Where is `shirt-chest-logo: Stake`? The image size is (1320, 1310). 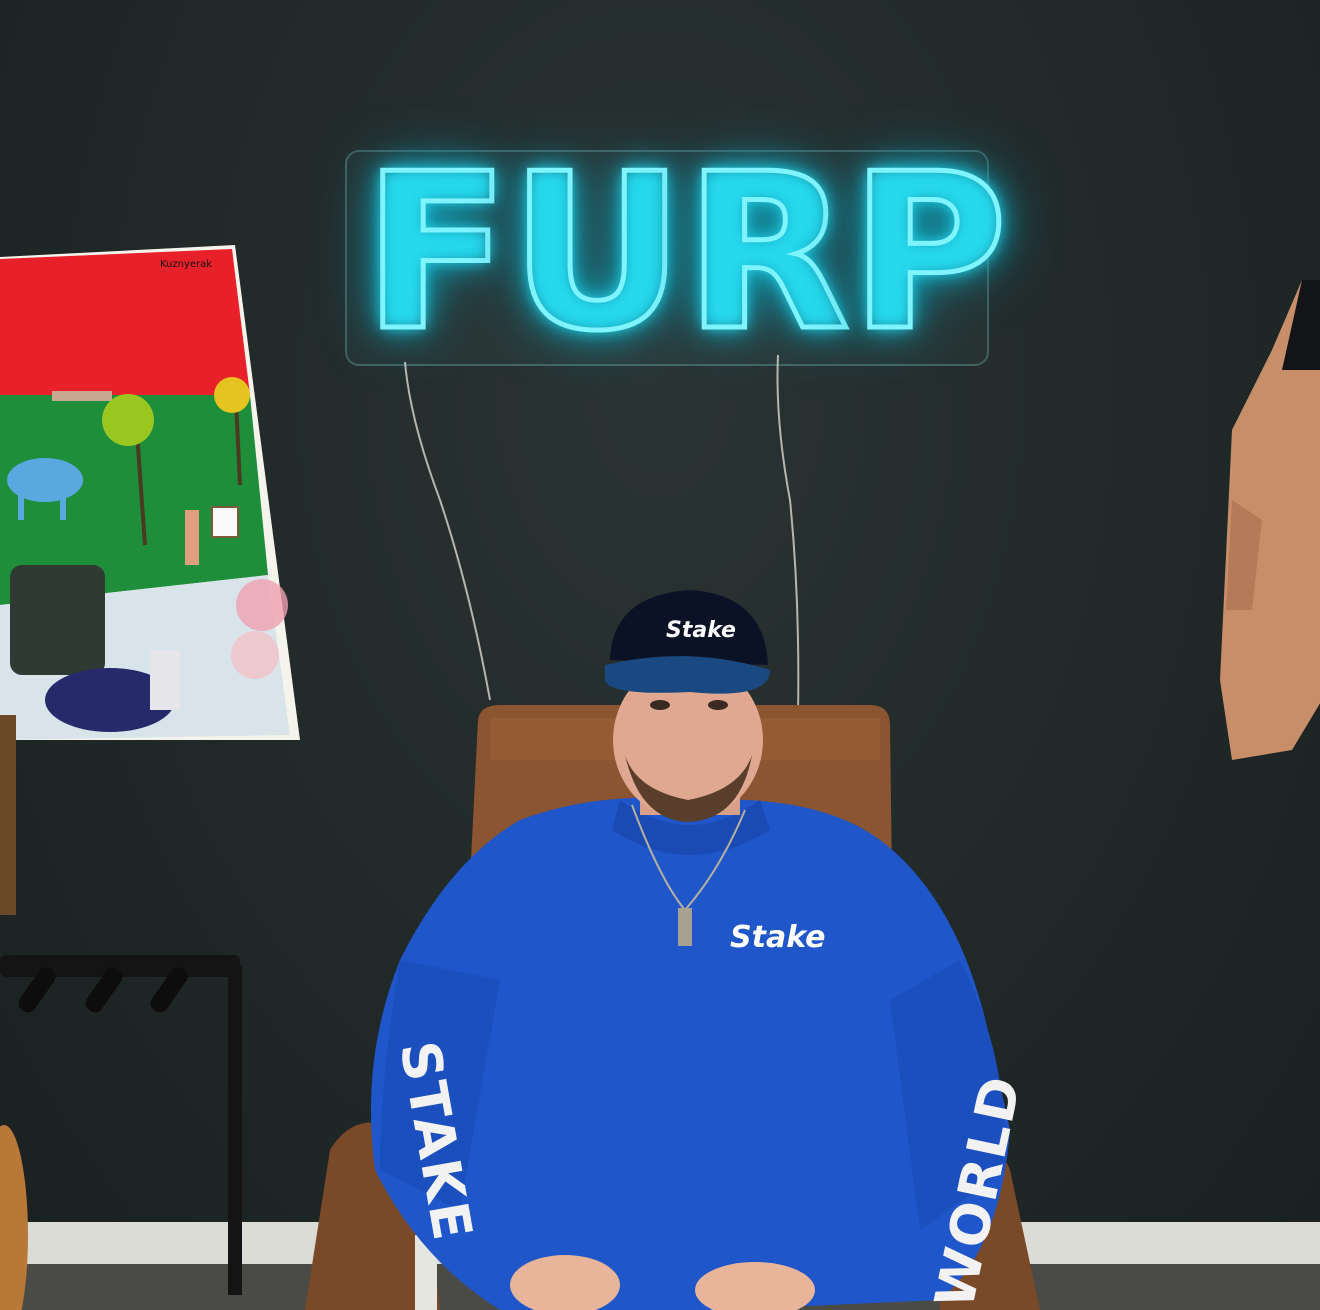 shirt-chest-logo: Stake is located at coordinates (778, 937).